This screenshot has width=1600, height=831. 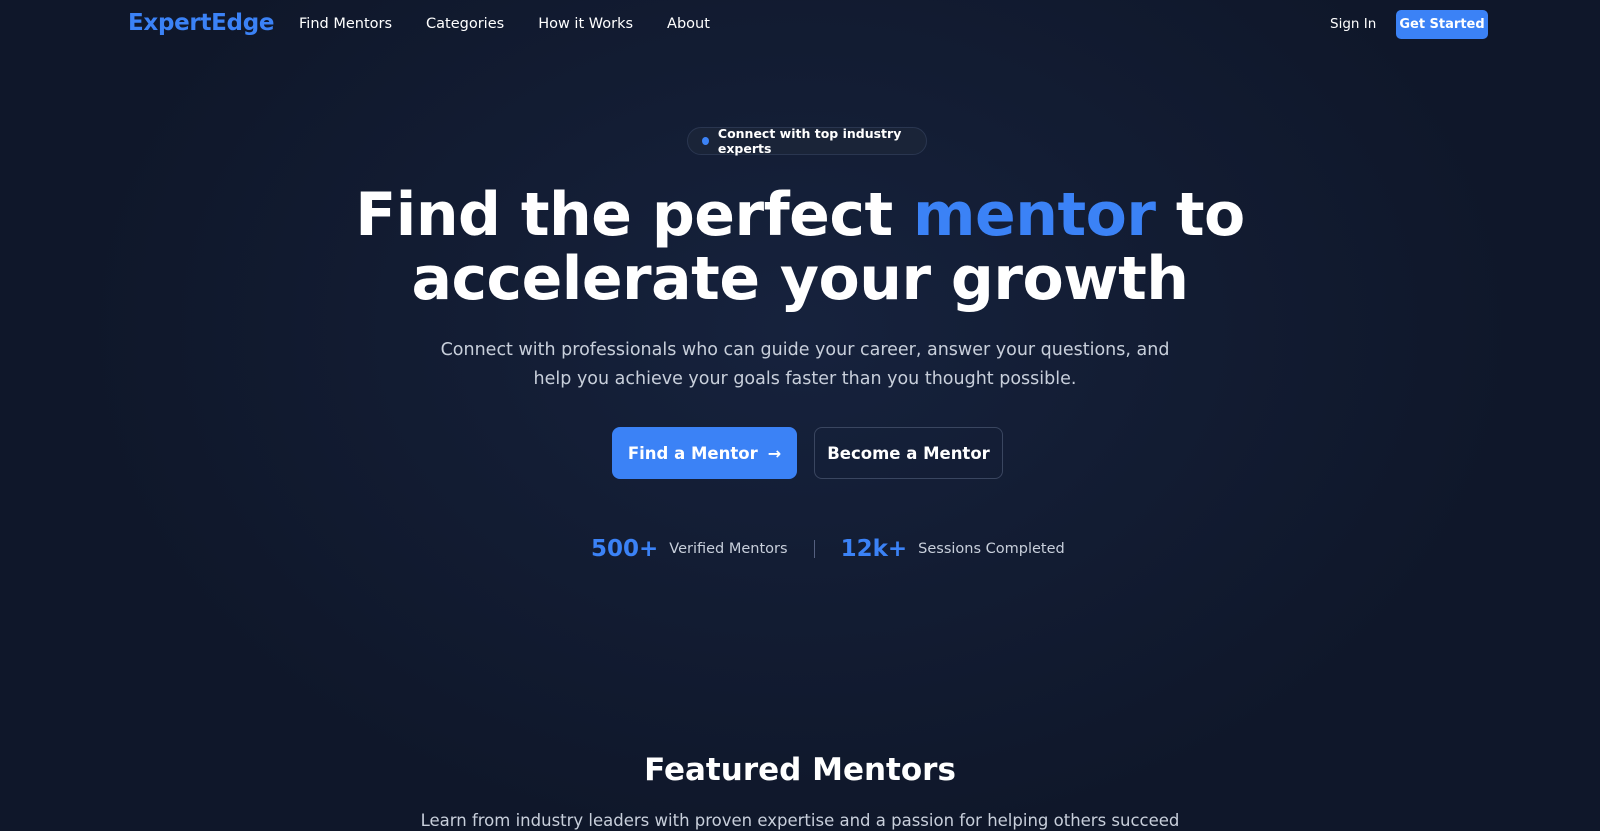 What do you see at coordinates (774, 453) in the screenshot?
I see `arrow-right-icon: →` at bounding box center [774, 453].